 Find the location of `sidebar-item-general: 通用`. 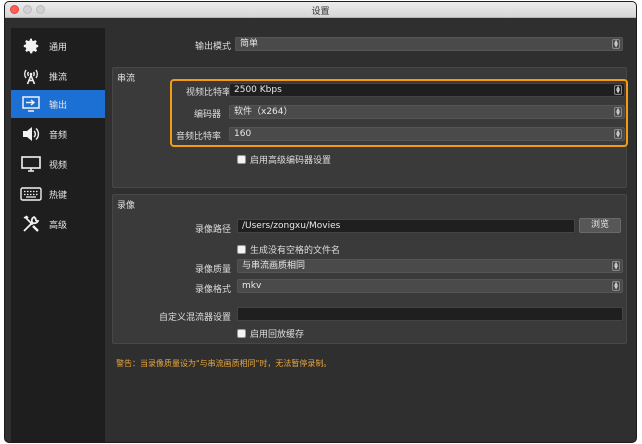

sidebar-item-general: 通用 is located at coordinates (58, 46).